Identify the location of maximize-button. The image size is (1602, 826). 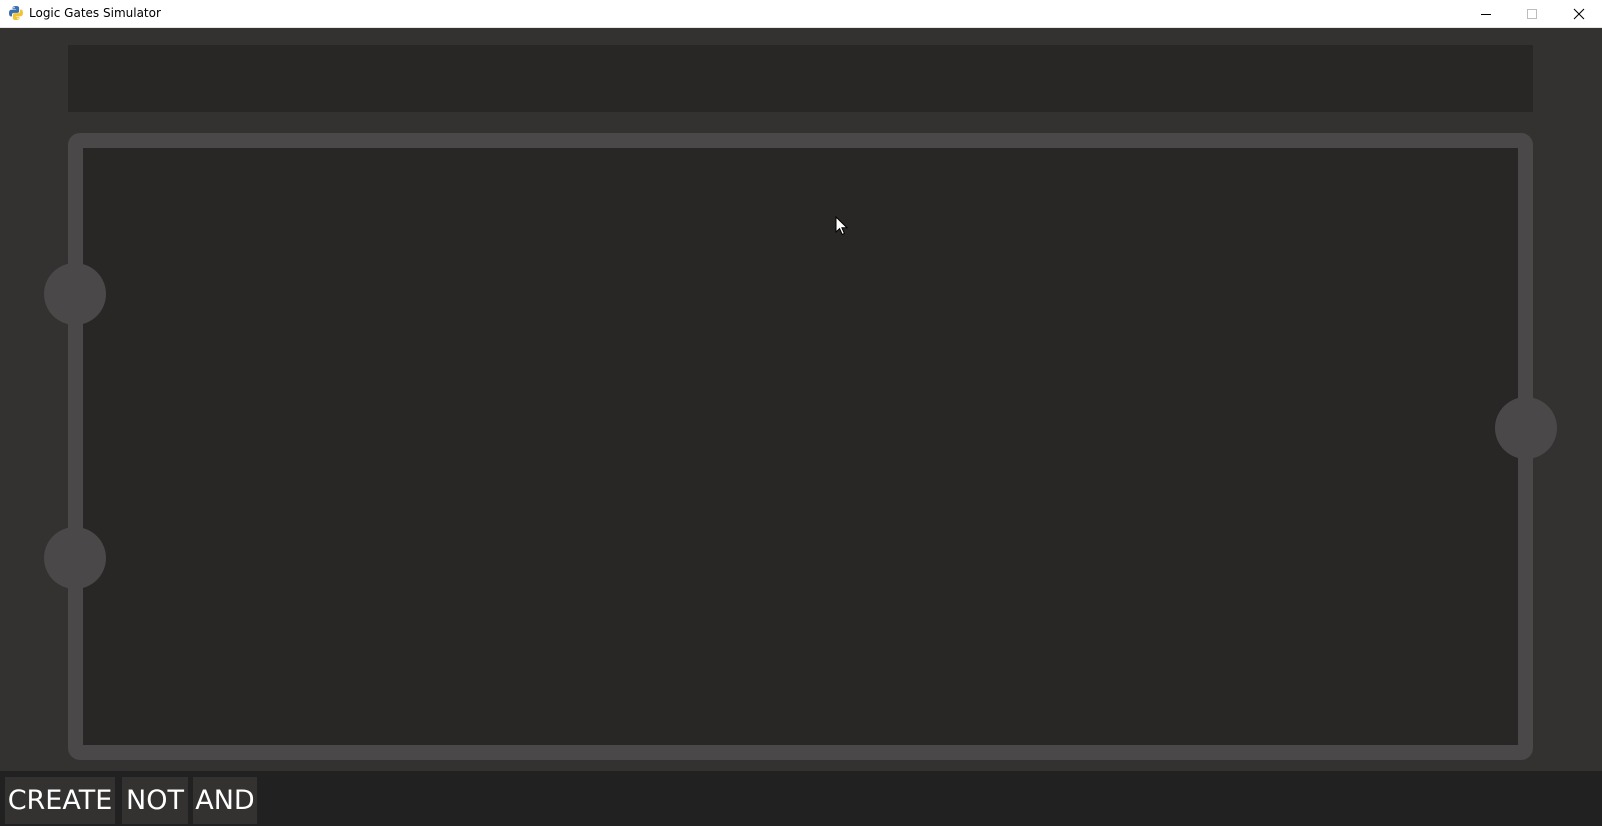
(1532, 13).